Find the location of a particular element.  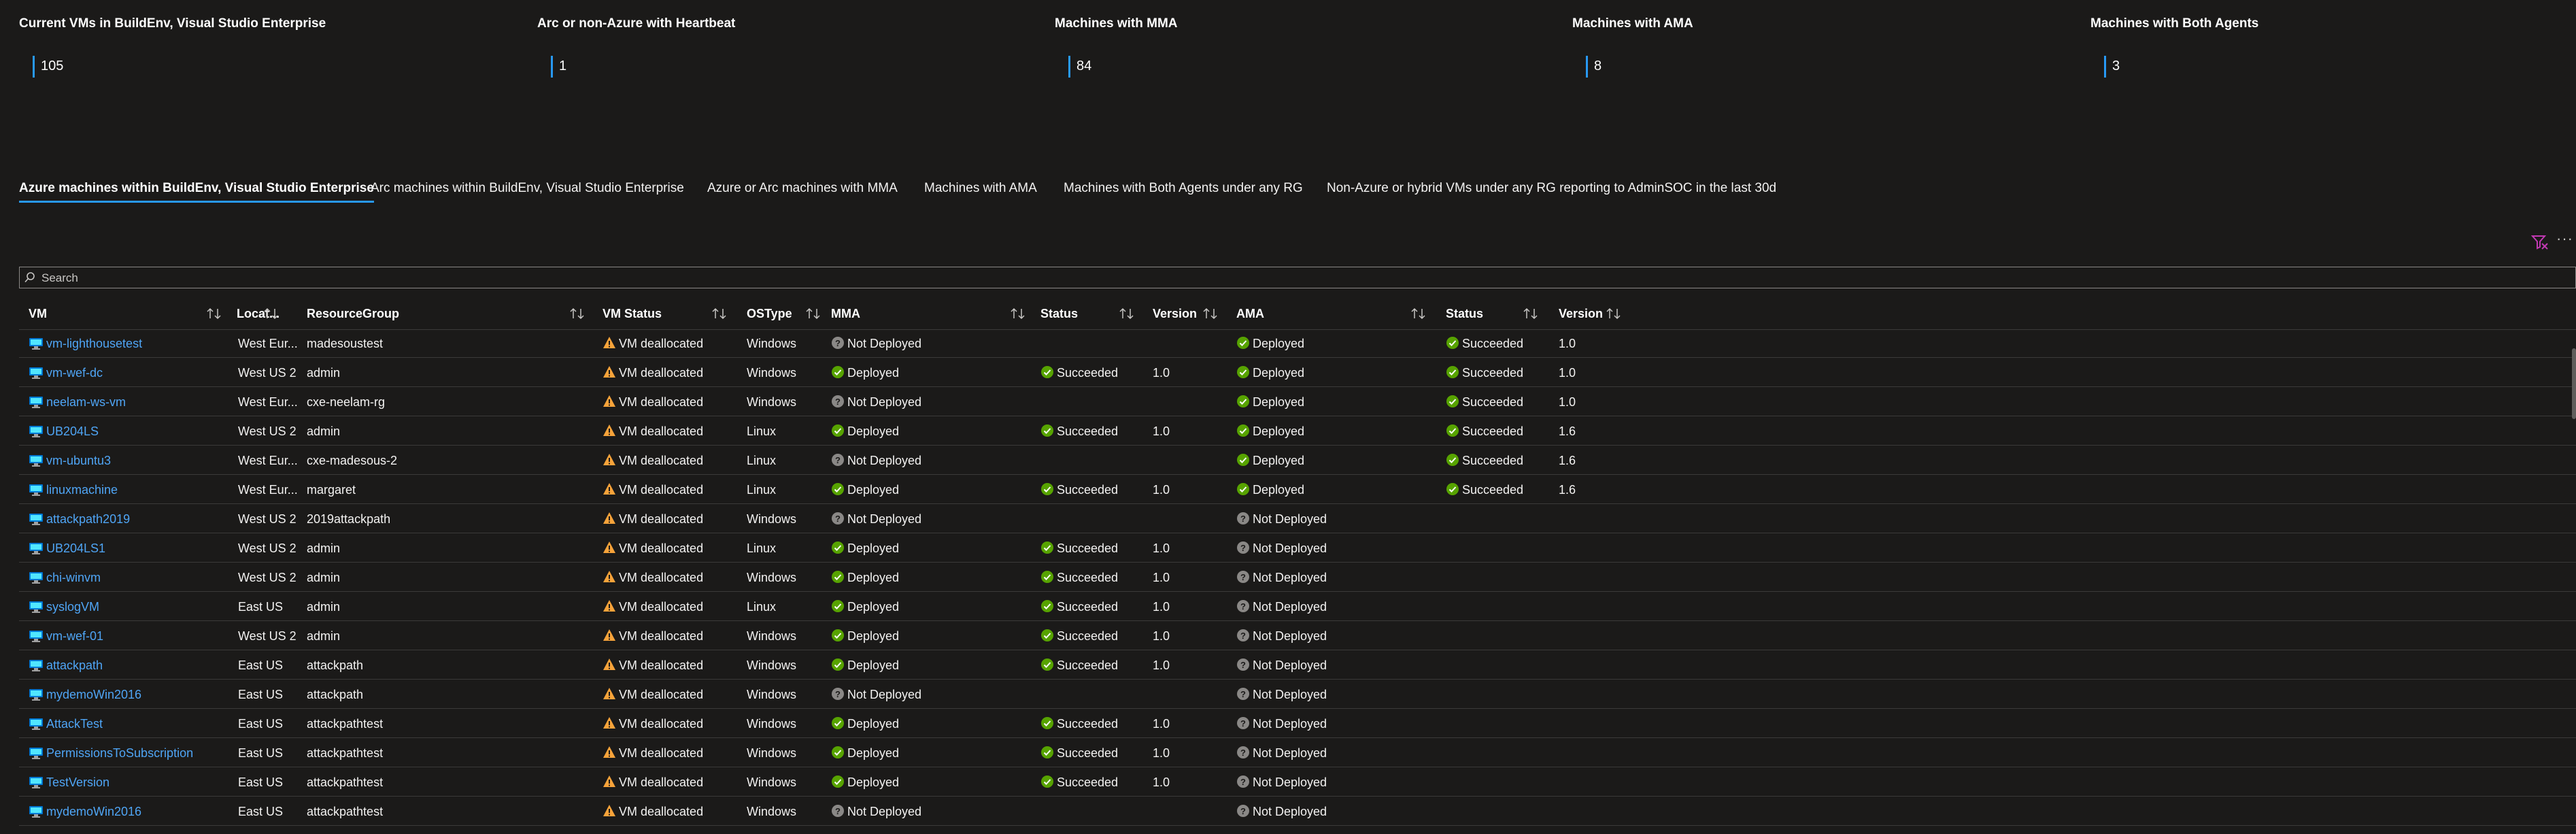

more-options-icon: ··· is located at coordinates (2564, 239).